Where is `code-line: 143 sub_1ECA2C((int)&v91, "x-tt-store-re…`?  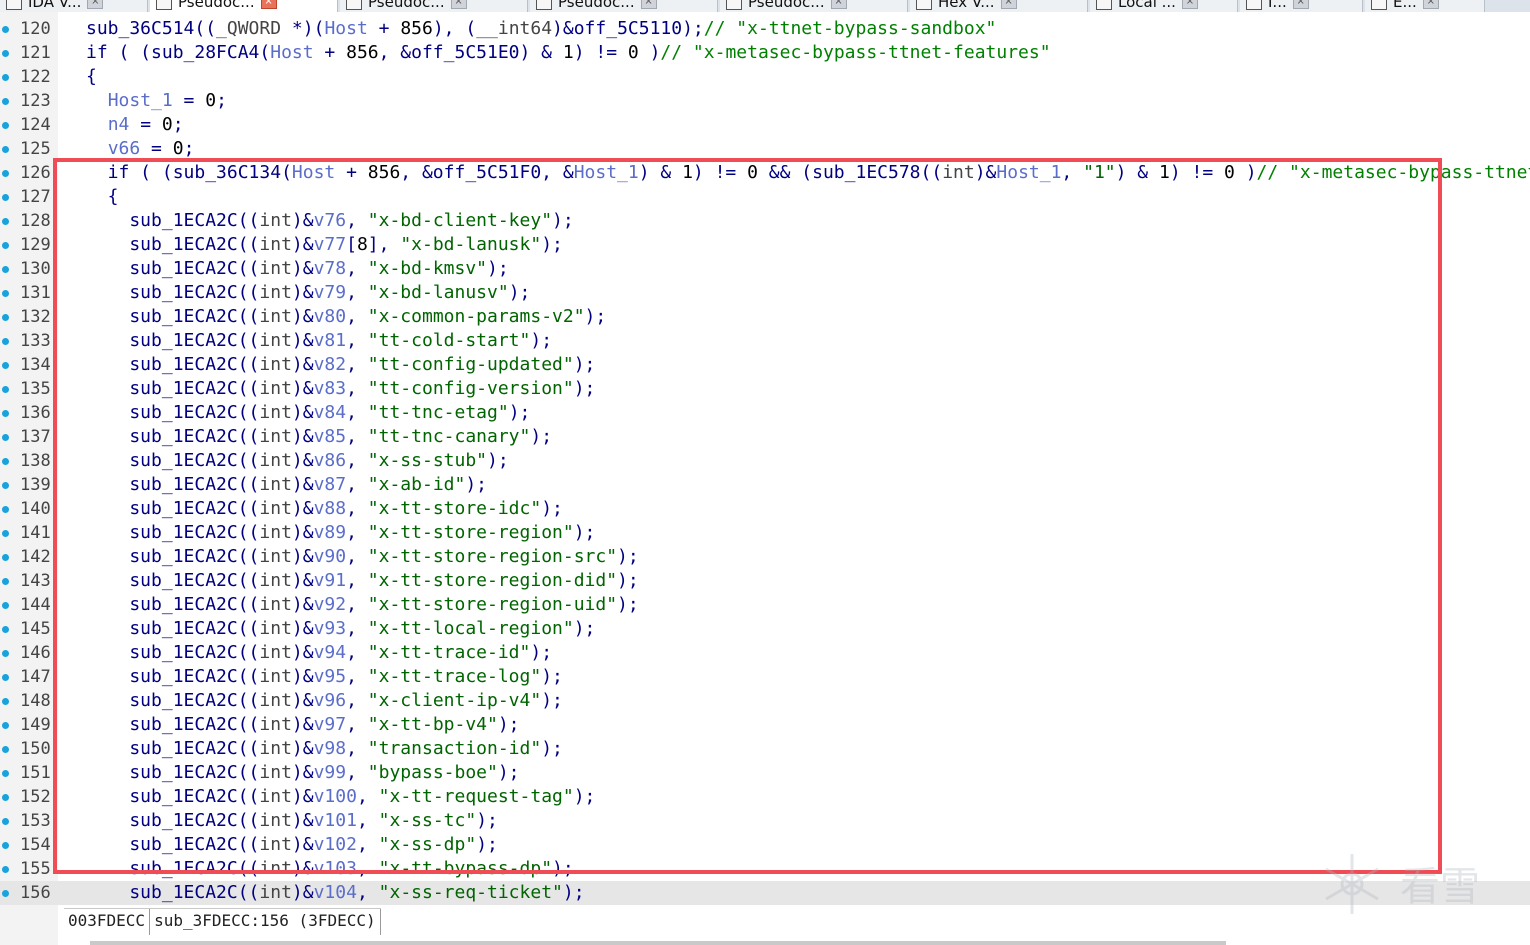 code-line: 143 sub_1ECA2C((int)&v91, "x-tt-store-re… is located at coordinates (765, 581).